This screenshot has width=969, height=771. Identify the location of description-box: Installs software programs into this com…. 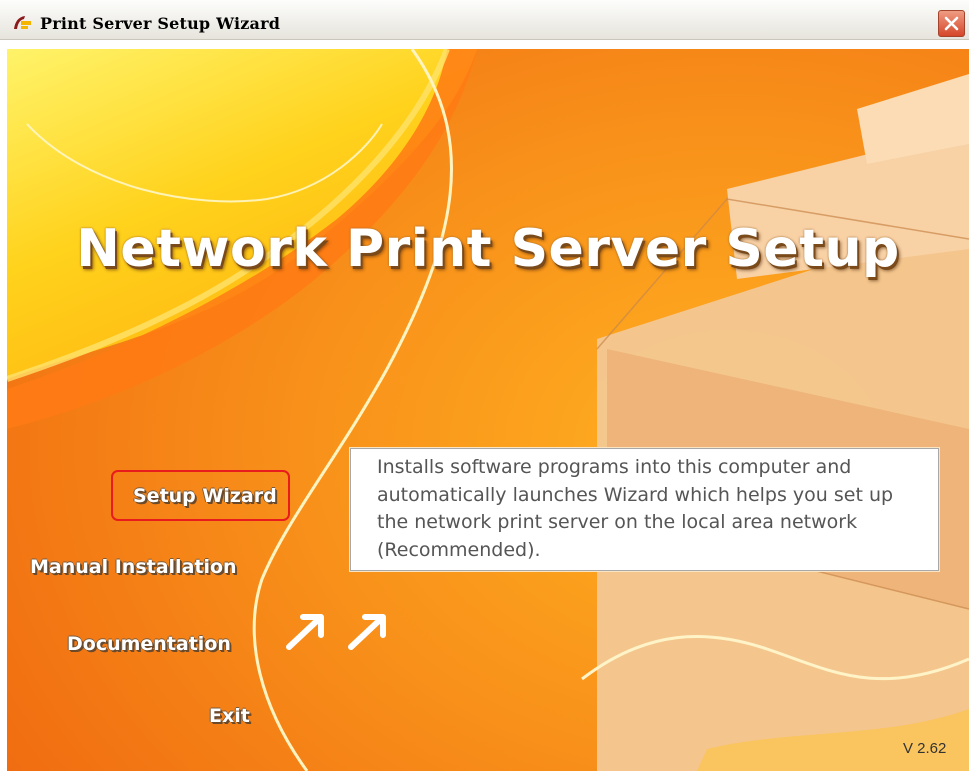
(644, 509).